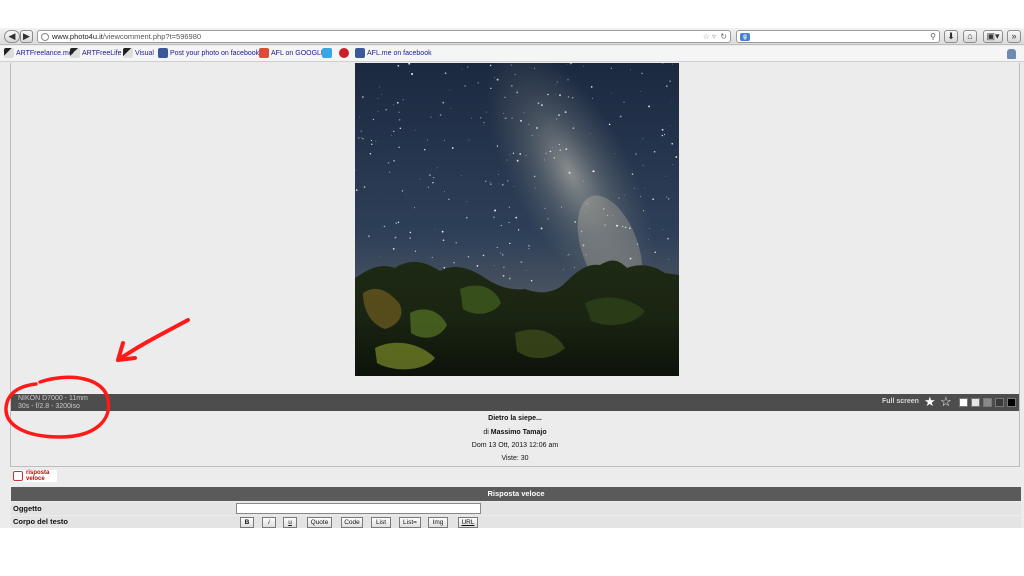  What do you see at coordinates (352, 522) in the screenshot?
I see `code-button: Code` at bounding box center [352, 522].